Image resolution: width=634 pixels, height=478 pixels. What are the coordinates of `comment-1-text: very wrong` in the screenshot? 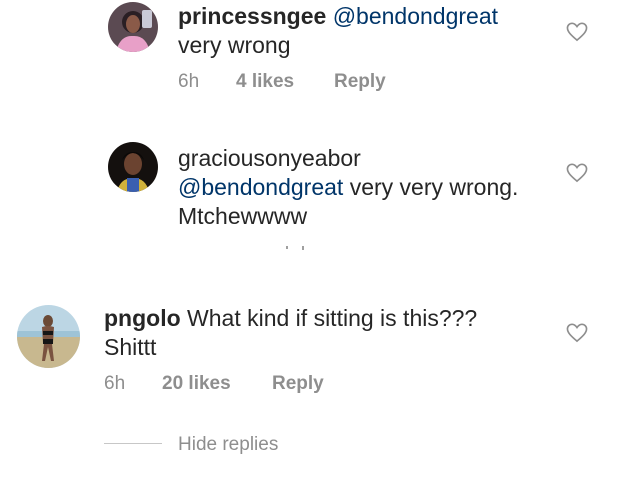 It's located at (234, 45).